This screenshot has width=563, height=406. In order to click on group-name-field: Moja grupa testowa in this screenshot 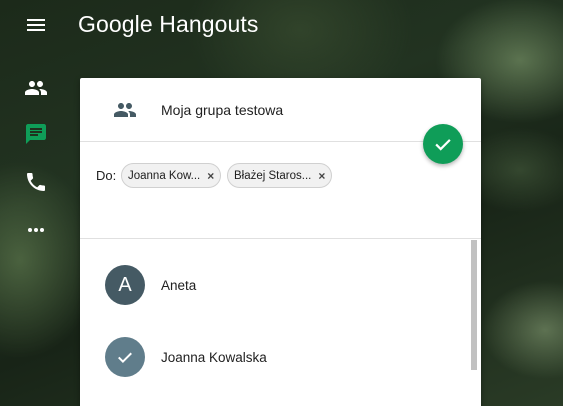, I will do `click(222, 110)`.